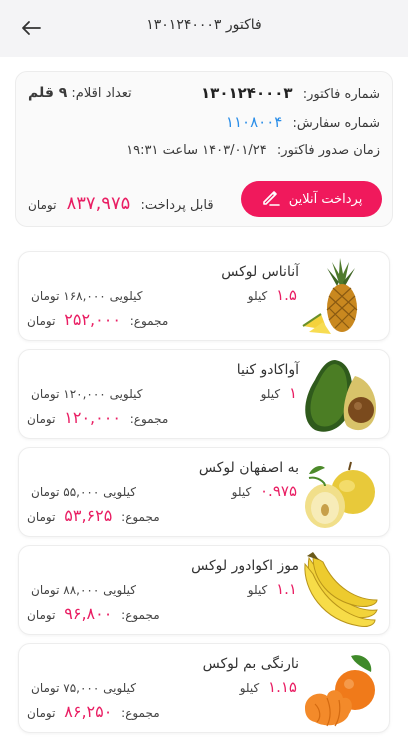 This screenshot has width=408, height=742. I want to click on item-total-value: ۹۶,۸۰۰, so click(88, 613).